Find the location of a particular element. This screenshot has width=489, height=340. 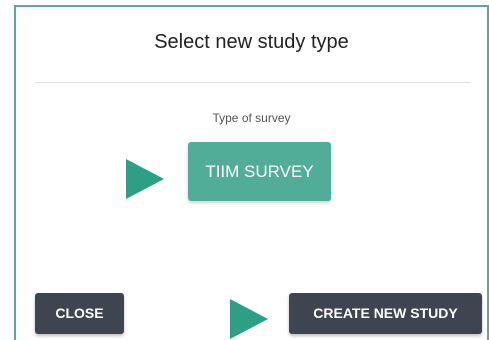

close-button: CLOSE is located at coordinates (79, 313).